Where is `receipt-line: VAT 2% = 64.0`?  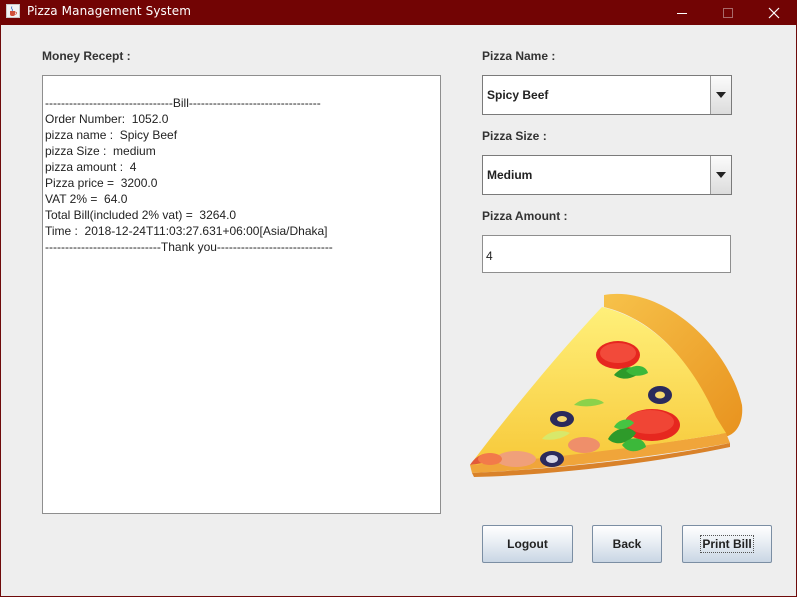
receipt-line: VAT 2% = 64.0 is located at coordinates (86, 199).